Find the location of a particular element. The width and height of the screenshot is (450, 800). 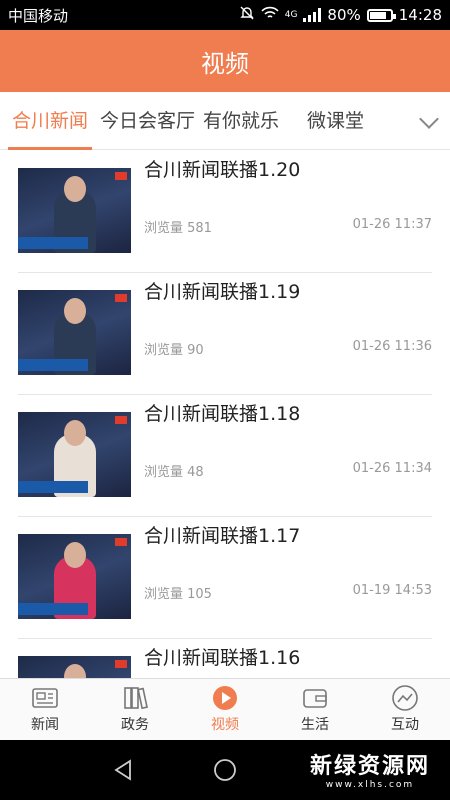

view-count: 浏览量 581 is located at coordinates (178, 228).